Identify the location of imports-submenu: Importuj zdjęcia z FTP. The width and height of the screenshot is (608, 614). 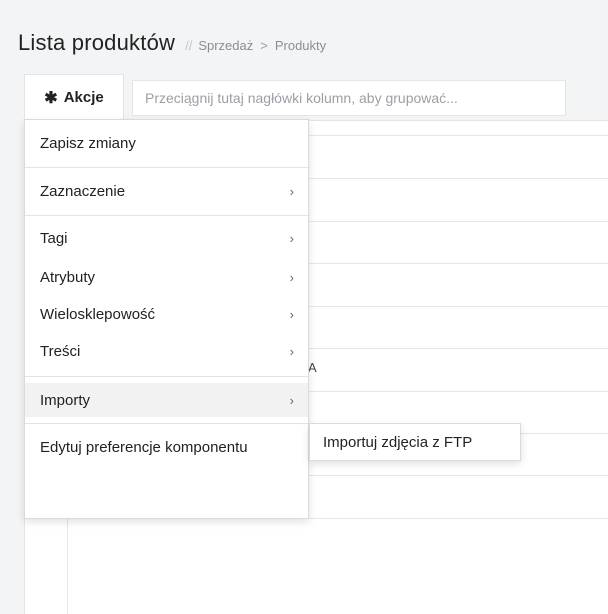
(415, 442).